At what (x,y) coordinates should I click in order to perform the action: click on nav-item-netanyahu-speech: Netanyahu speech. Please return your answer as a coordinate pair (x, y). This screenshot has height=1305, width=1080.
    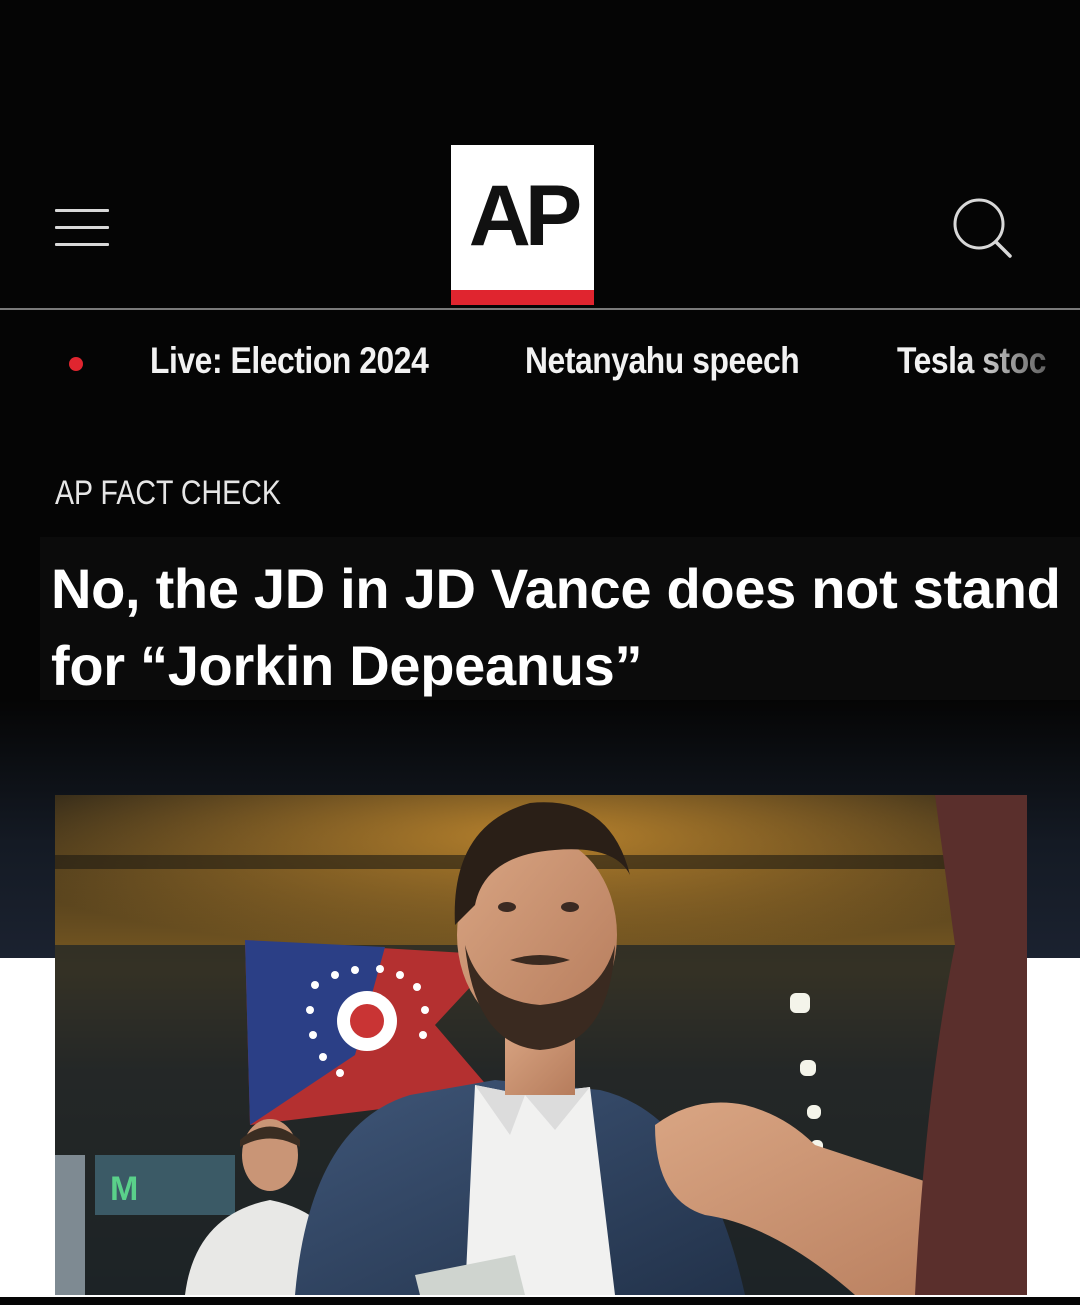
    Looking at the image, I should click on (662, 361).